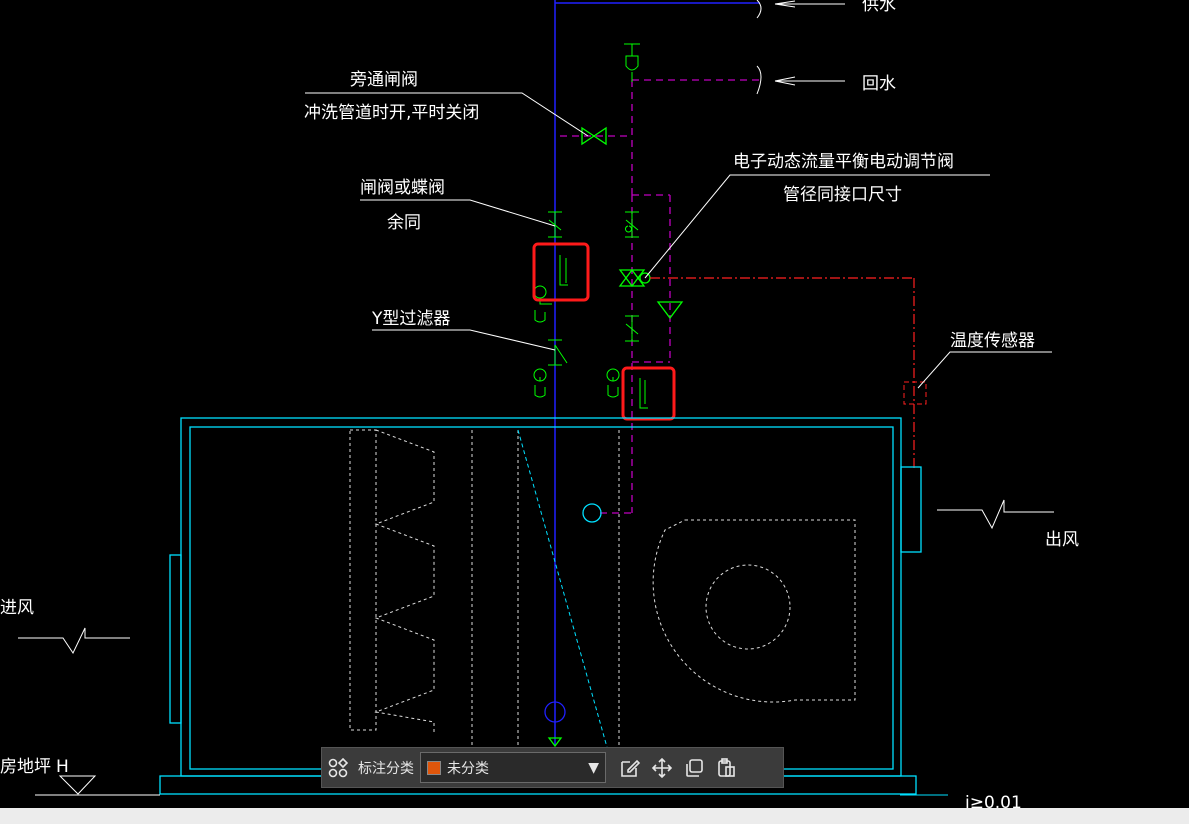  What do you see at coordinates (630, 768) in the screenshot?
I see `edit-icon` at bounding box center [630, 768].